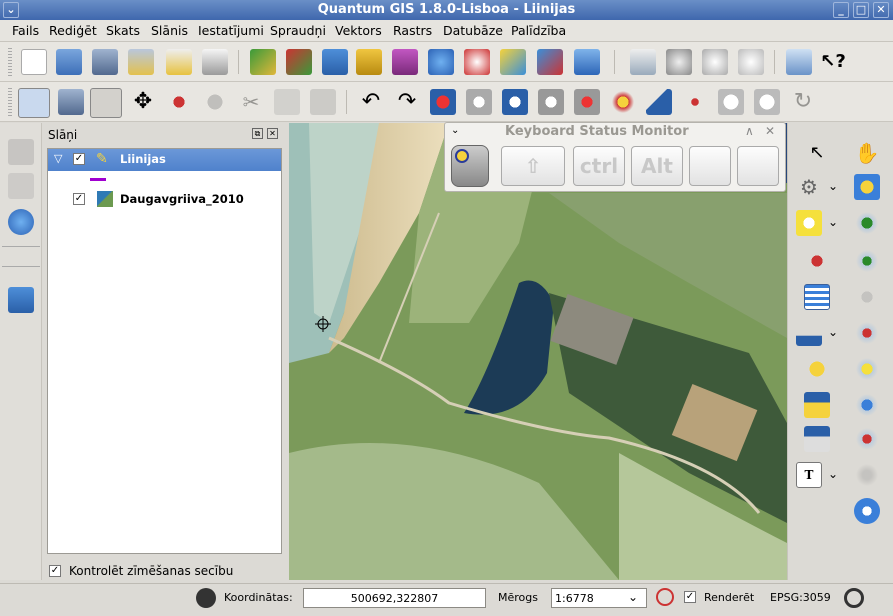  Describe the element at coordinates (817, 439) in the screenshot. I see `show-bookmarks-icon` at that location.